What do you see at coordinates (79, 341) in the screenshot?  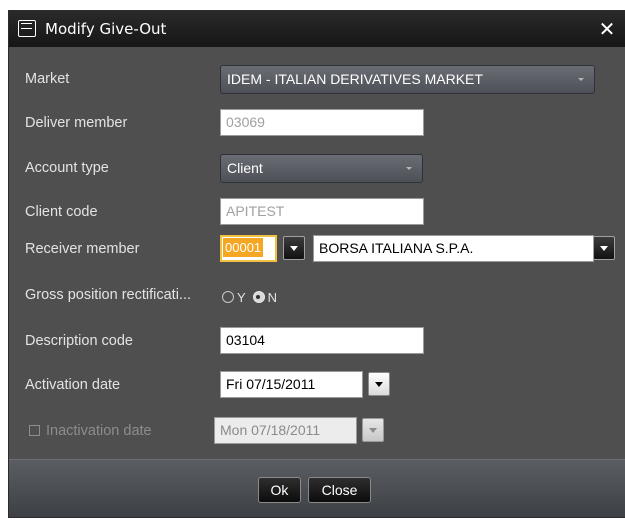 I see `description-code-label: Description code` at bounding box center [79, 341].